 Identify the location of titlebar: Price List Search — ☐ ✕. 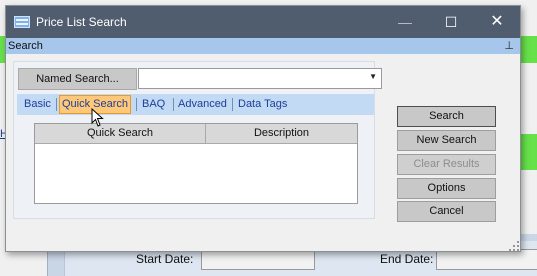
(263, 22).